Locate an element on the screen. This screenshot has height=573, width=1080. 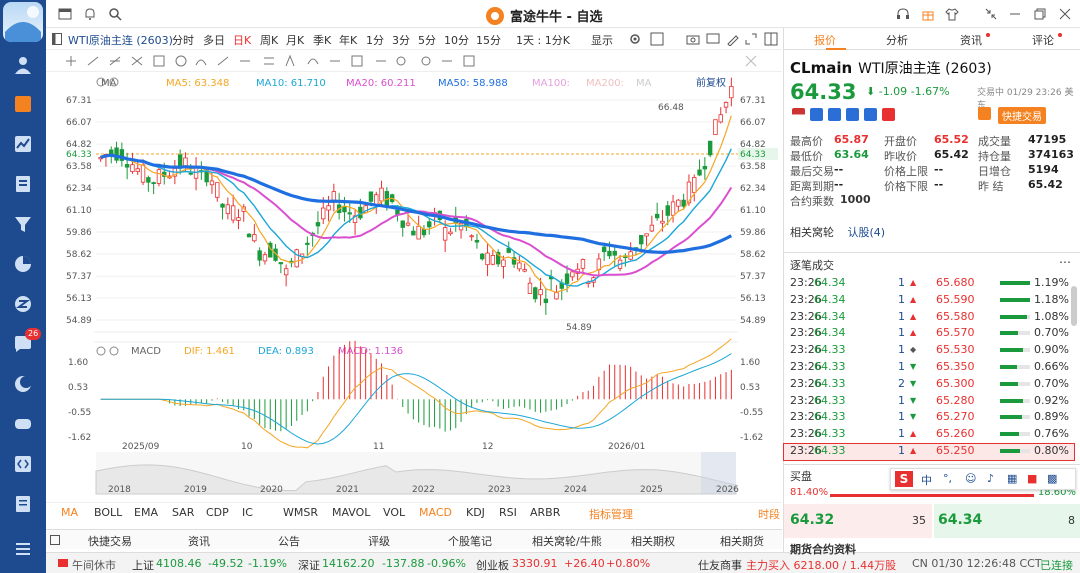
tab-warrants: 相关窝轮/牛熊 is located at coordinates (567, 541).